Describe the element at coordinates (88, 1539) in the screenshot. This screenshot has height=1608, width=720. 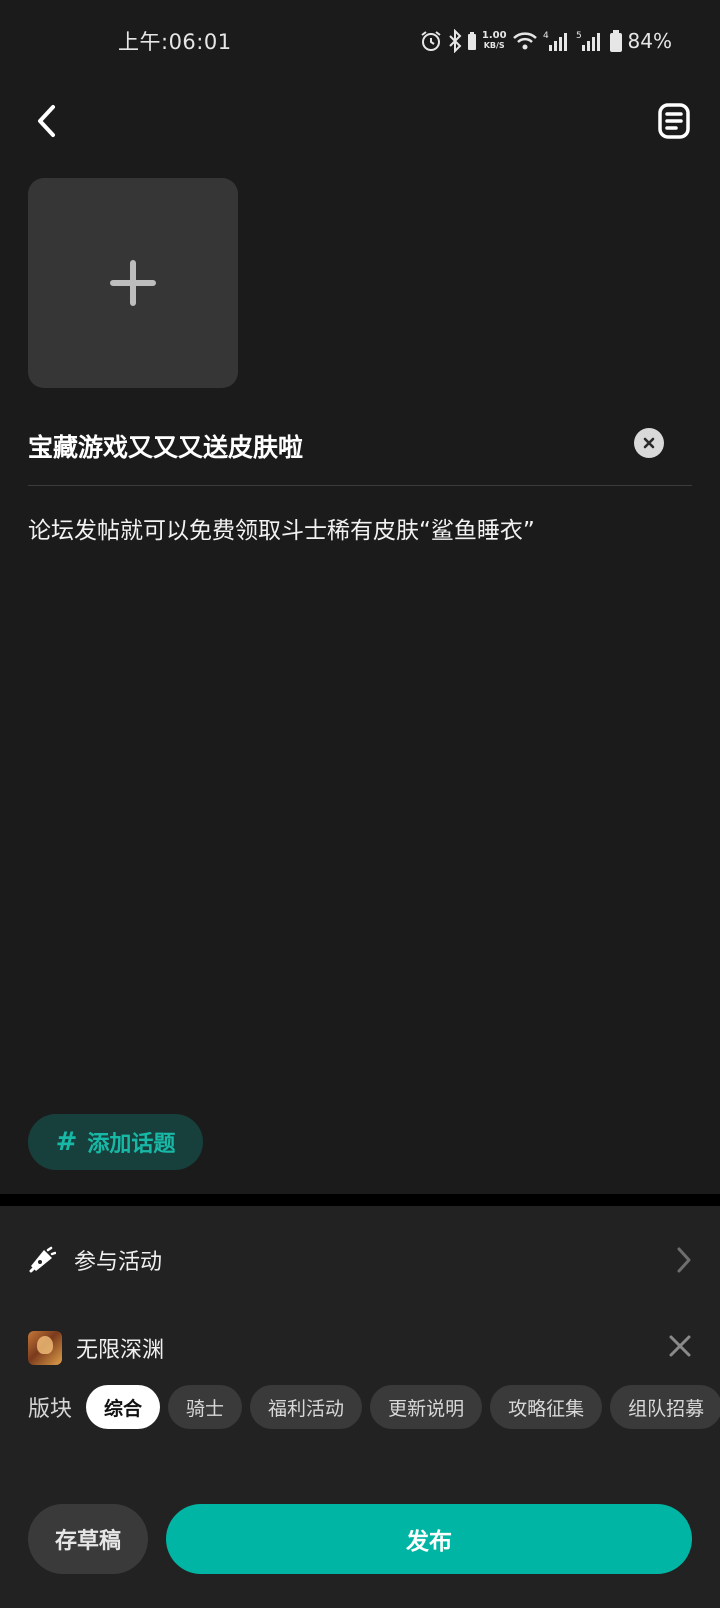
I see `save-draft-button: 存草稿` at that location.